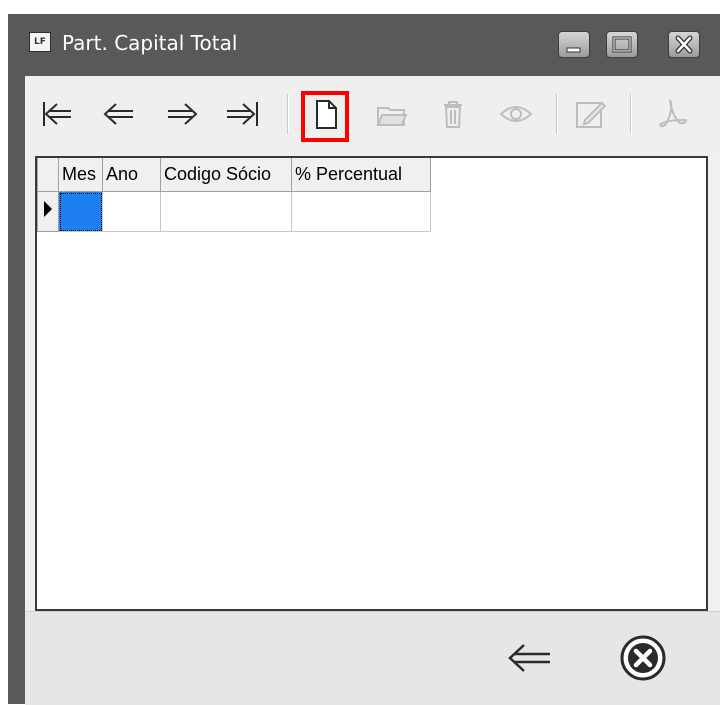 This screenshot has height=705, width=720. I want to click on cell-ano, so click(131, 211).